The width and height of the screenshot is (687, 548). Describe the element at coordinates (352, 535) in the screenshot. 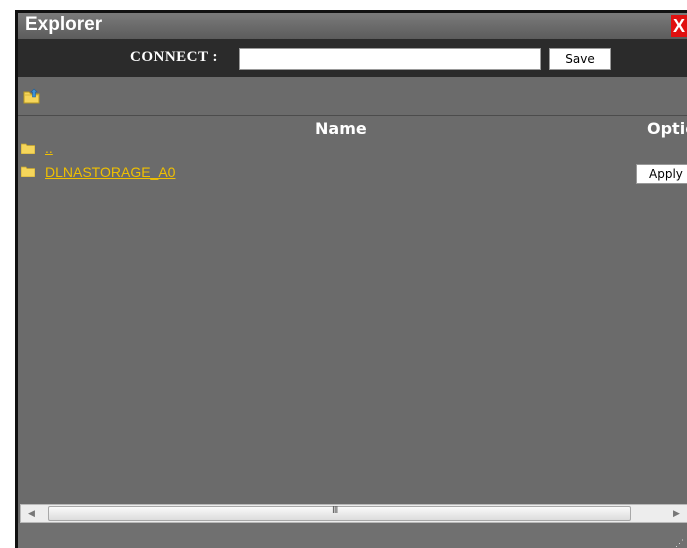

I see `status-bar: ⋰` at that location.